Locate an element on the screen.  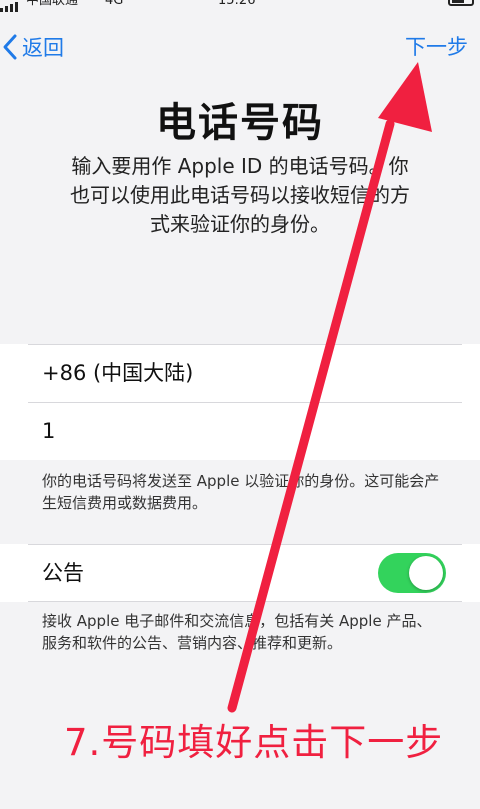
toggle-knob is located at coordinates (426, 573).